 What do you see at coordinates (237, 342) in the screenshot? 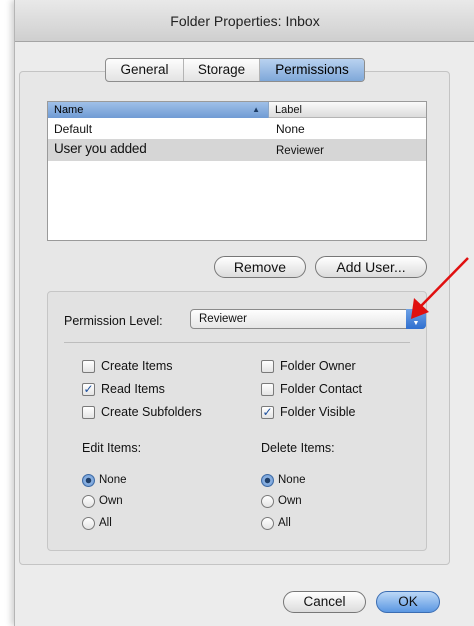
I see `section-divider` at bounding box center [237, 342].